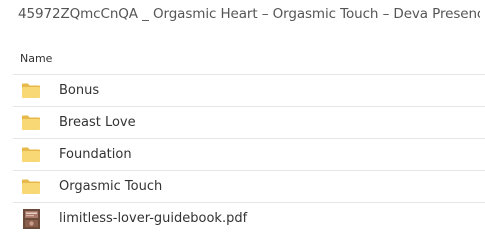 Image resolution: width=485 pixels, height=245 pixels. What do you see at coordinates (31, 218) in the screenshot?
I see `pdf-thumbnail-icon` at bounding box center [31, 218].